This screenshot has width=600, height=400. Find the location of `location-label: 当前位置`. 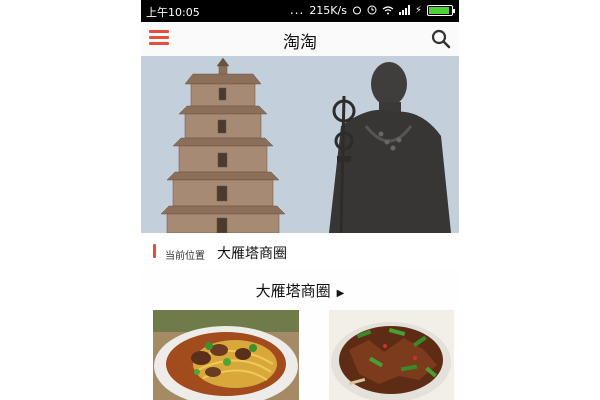

location-label: 当前位置 is located at coordinates (185, 256).